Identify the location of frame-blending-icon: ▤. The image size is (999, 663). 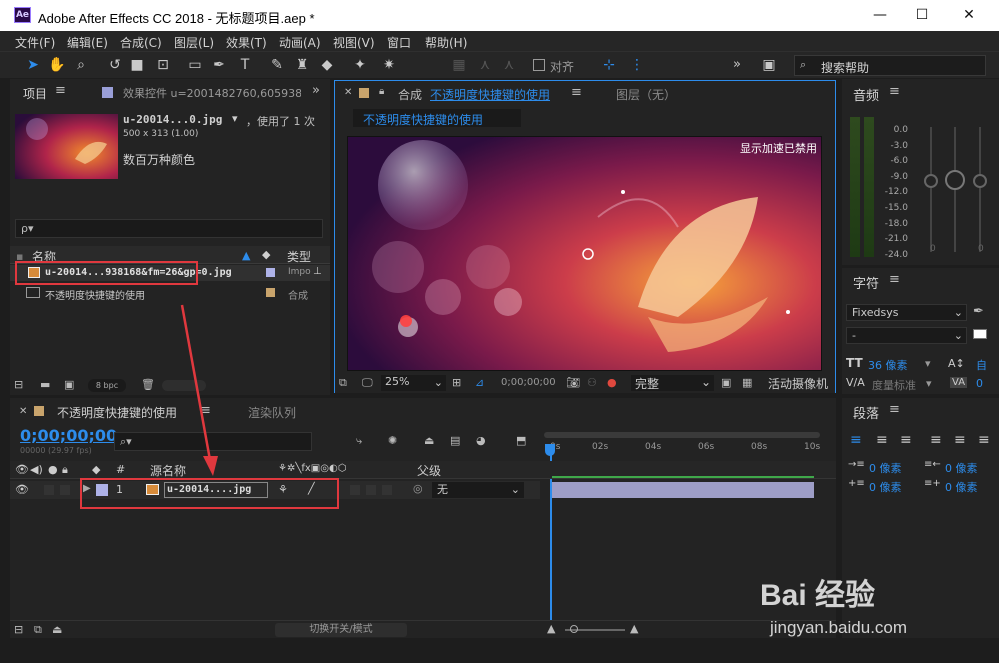
(455, 440).